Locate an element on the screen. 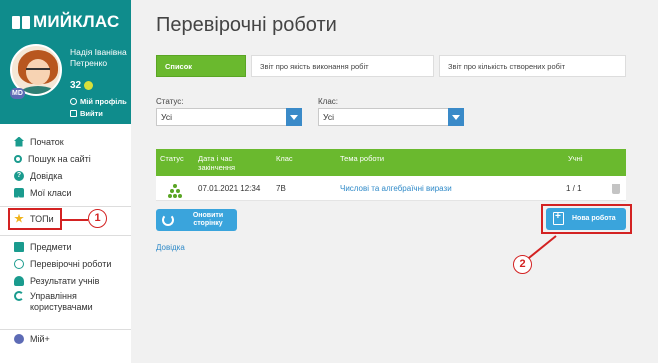 This screenshot has height=363, width=658. logout-link: Вийти is located at coordinates (86, 113).